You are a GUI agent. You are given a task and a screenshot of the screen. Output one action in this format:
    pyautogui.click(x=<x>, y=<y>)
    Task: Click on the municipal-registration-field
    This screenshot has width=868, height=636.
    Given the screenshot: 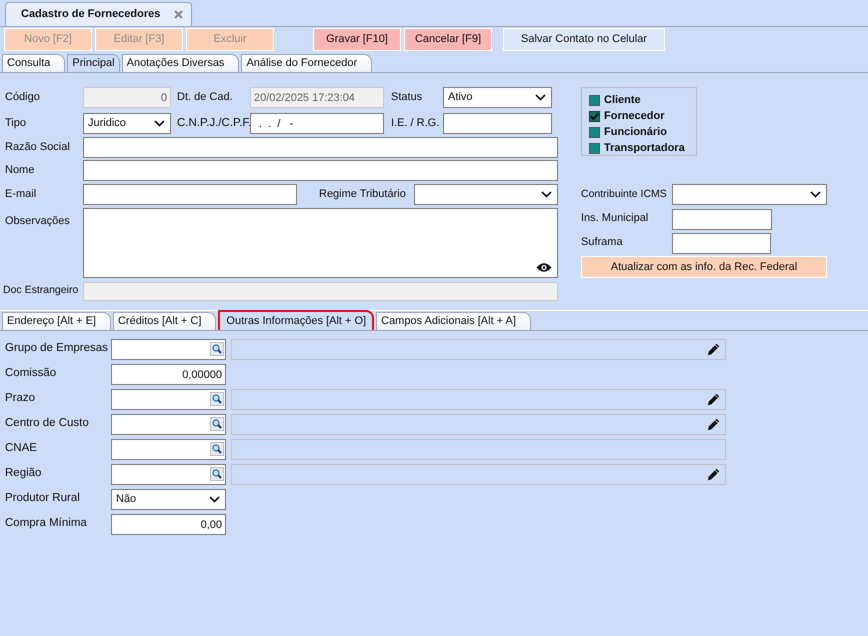 What is the action you would take?
    pyautogui.click(x=722, y=219)
    